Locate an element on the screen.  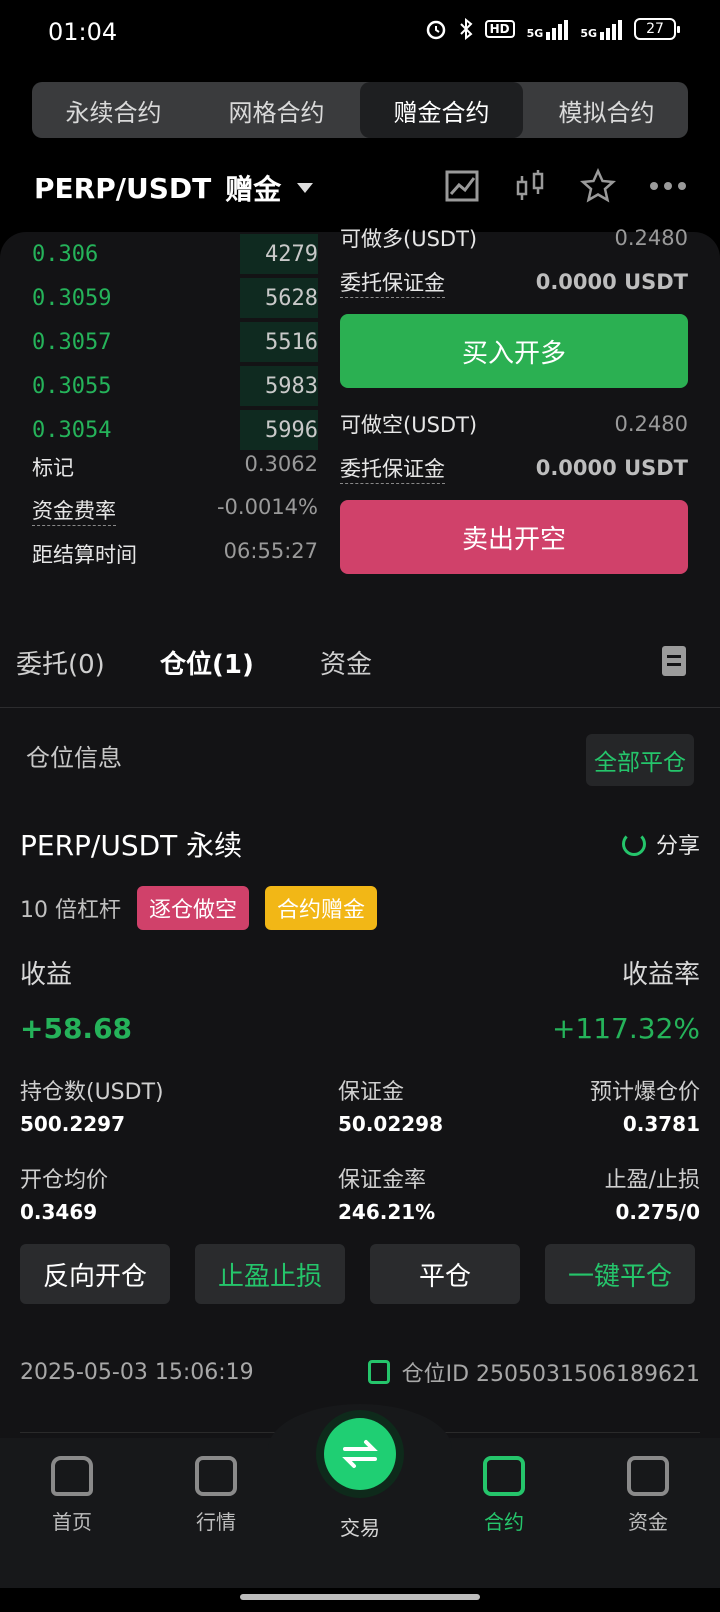
position-timestamp: 2025-05-03 15:06:19 is located at coordinates (137, 1372).